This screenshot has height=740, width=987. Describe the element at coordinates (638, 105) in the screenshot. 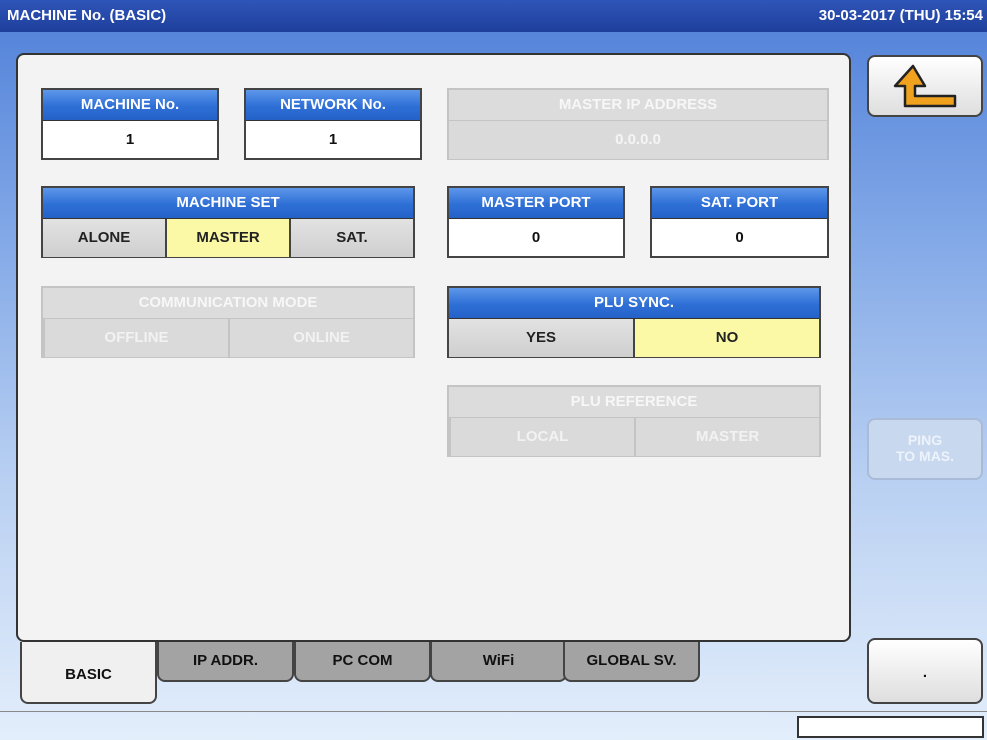

I see `master-ip-label: MASTER IP ADDRESS` at that location.